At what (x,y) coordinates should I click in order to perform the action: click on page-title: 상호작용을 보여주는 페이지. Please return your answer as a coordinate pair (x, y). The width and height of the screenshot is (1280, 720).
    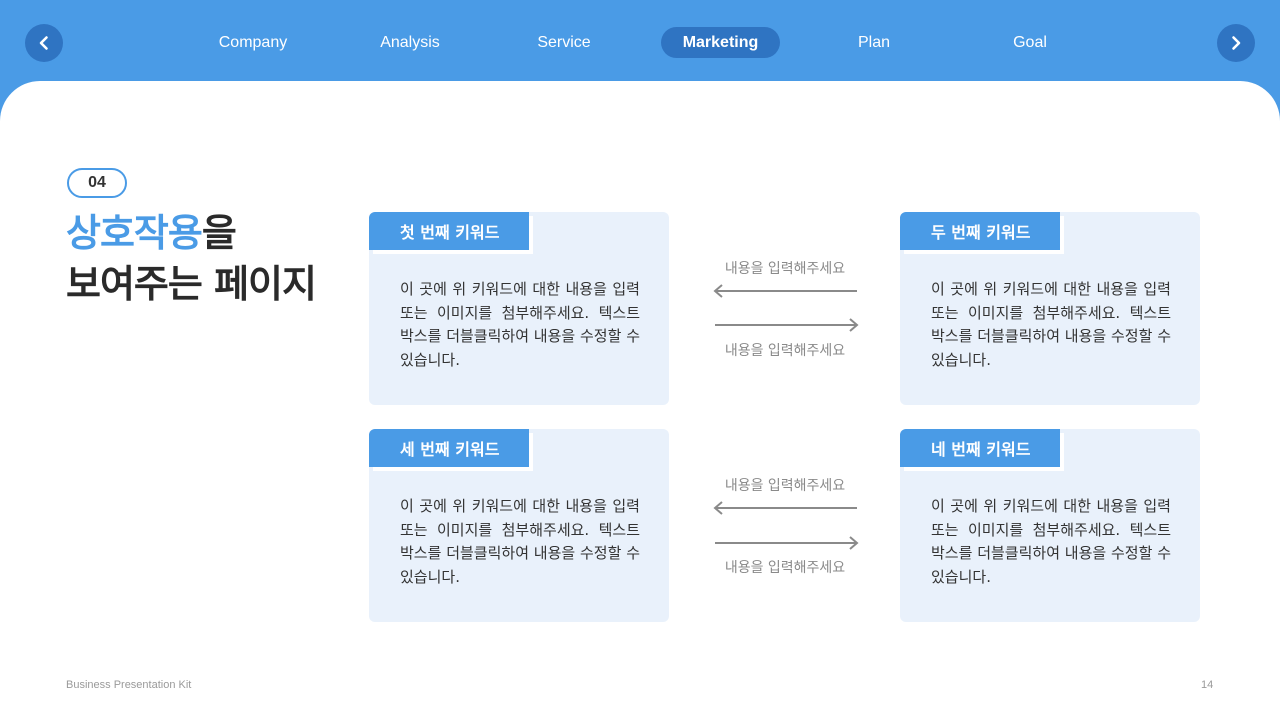
    Looking at the image, I should click on (191, 259).